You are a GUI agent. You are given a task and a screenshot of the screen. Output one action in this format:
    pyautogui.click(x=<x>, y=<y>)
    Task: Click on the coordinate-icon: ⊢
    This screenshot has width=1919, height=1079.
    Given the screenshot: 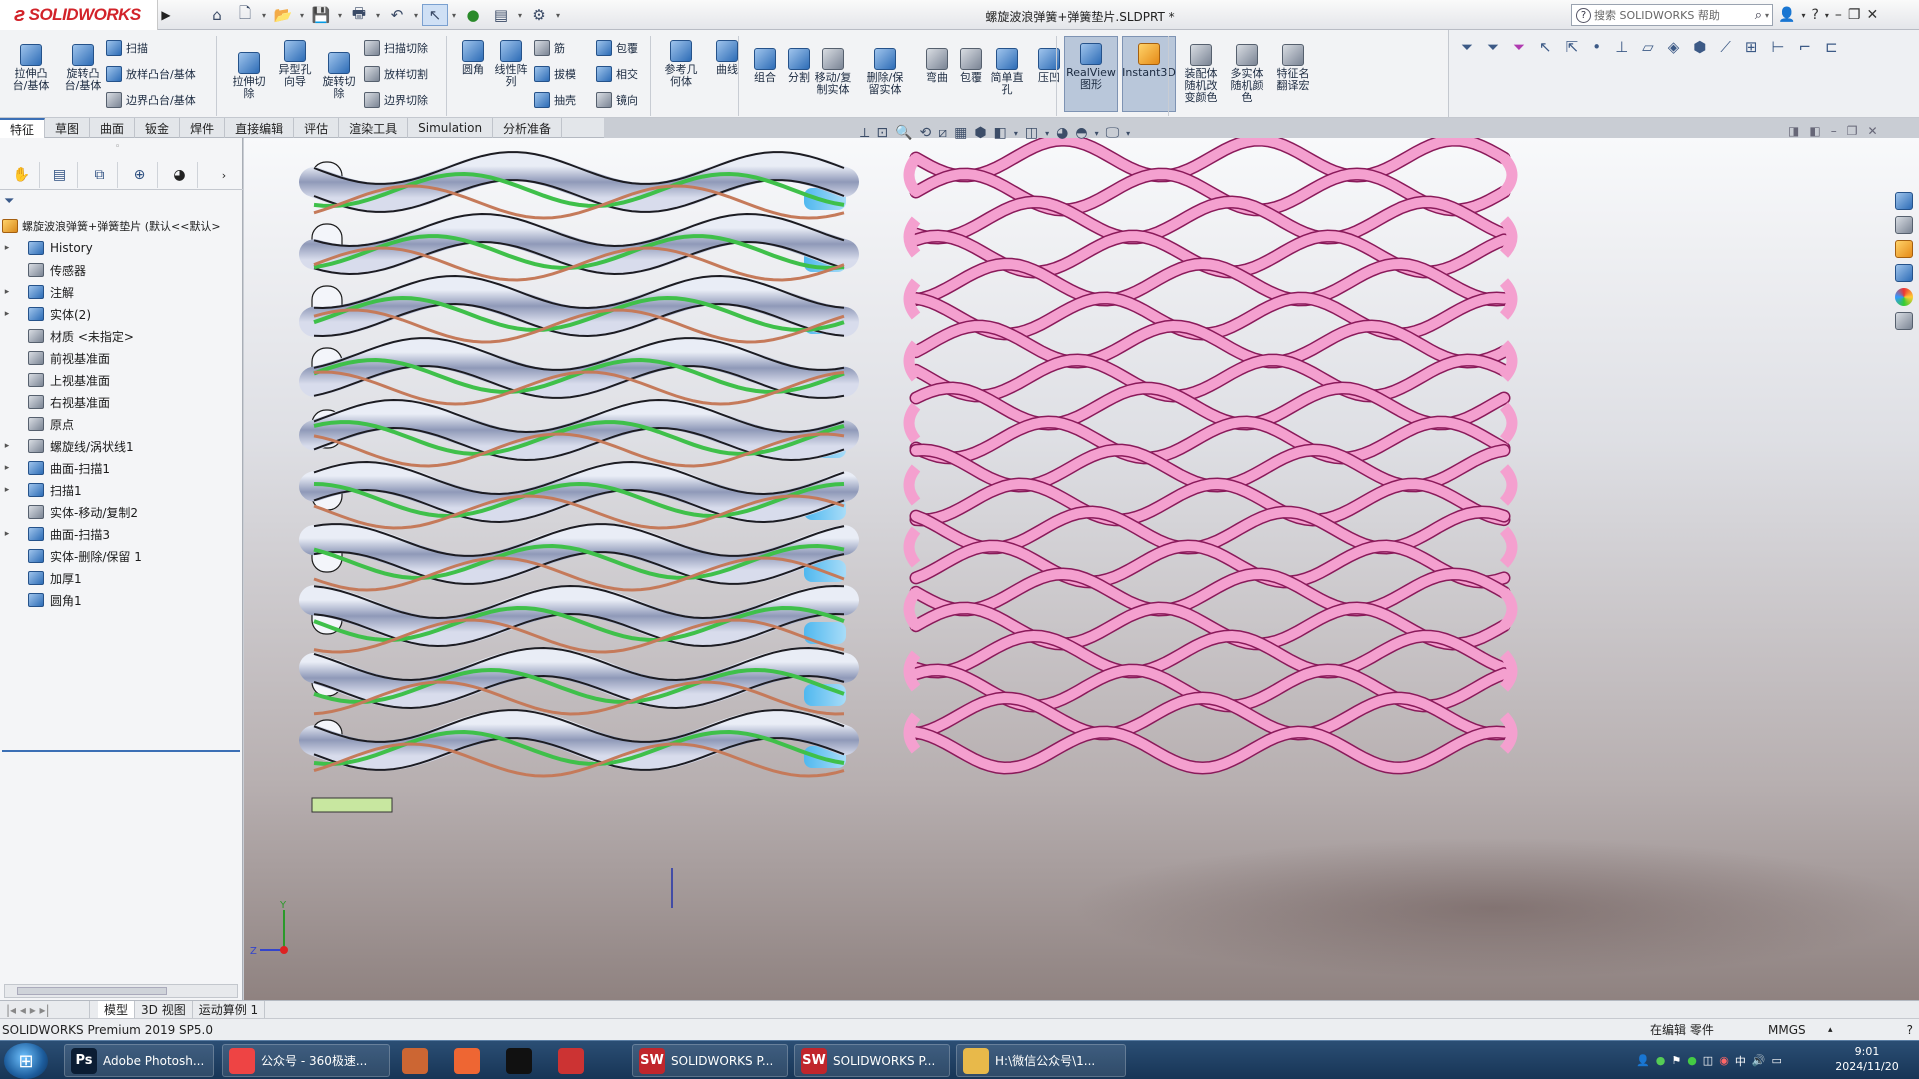 What is the action you would take?
    pyautogui.click(x=1777, y=47)
    